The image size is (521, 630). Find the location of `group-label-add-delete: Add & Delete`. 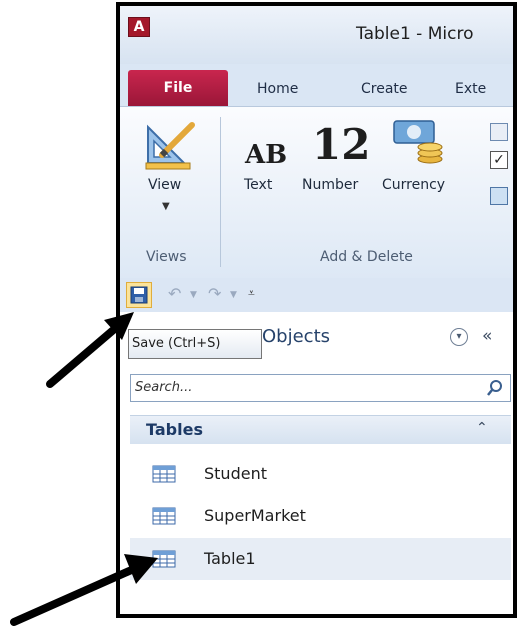

group-label-add-delete: Add & Delete is located at coordinates (366, 257).